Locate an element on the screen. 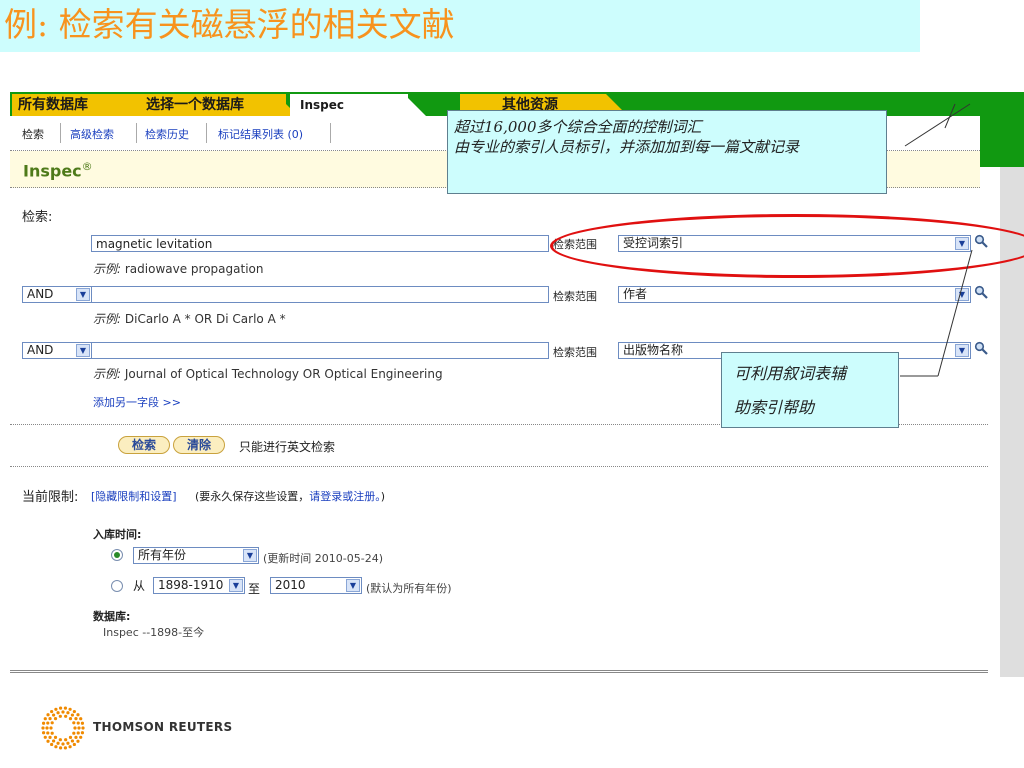 This screenshot has width=1024, height=768. thomson-reuters-logo-icon is located at coordinates (63, 728).